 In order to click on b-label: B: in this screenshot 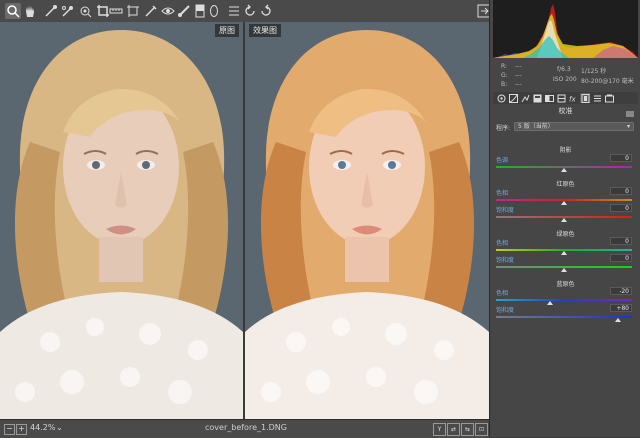, I will do `click(504, 84)`.